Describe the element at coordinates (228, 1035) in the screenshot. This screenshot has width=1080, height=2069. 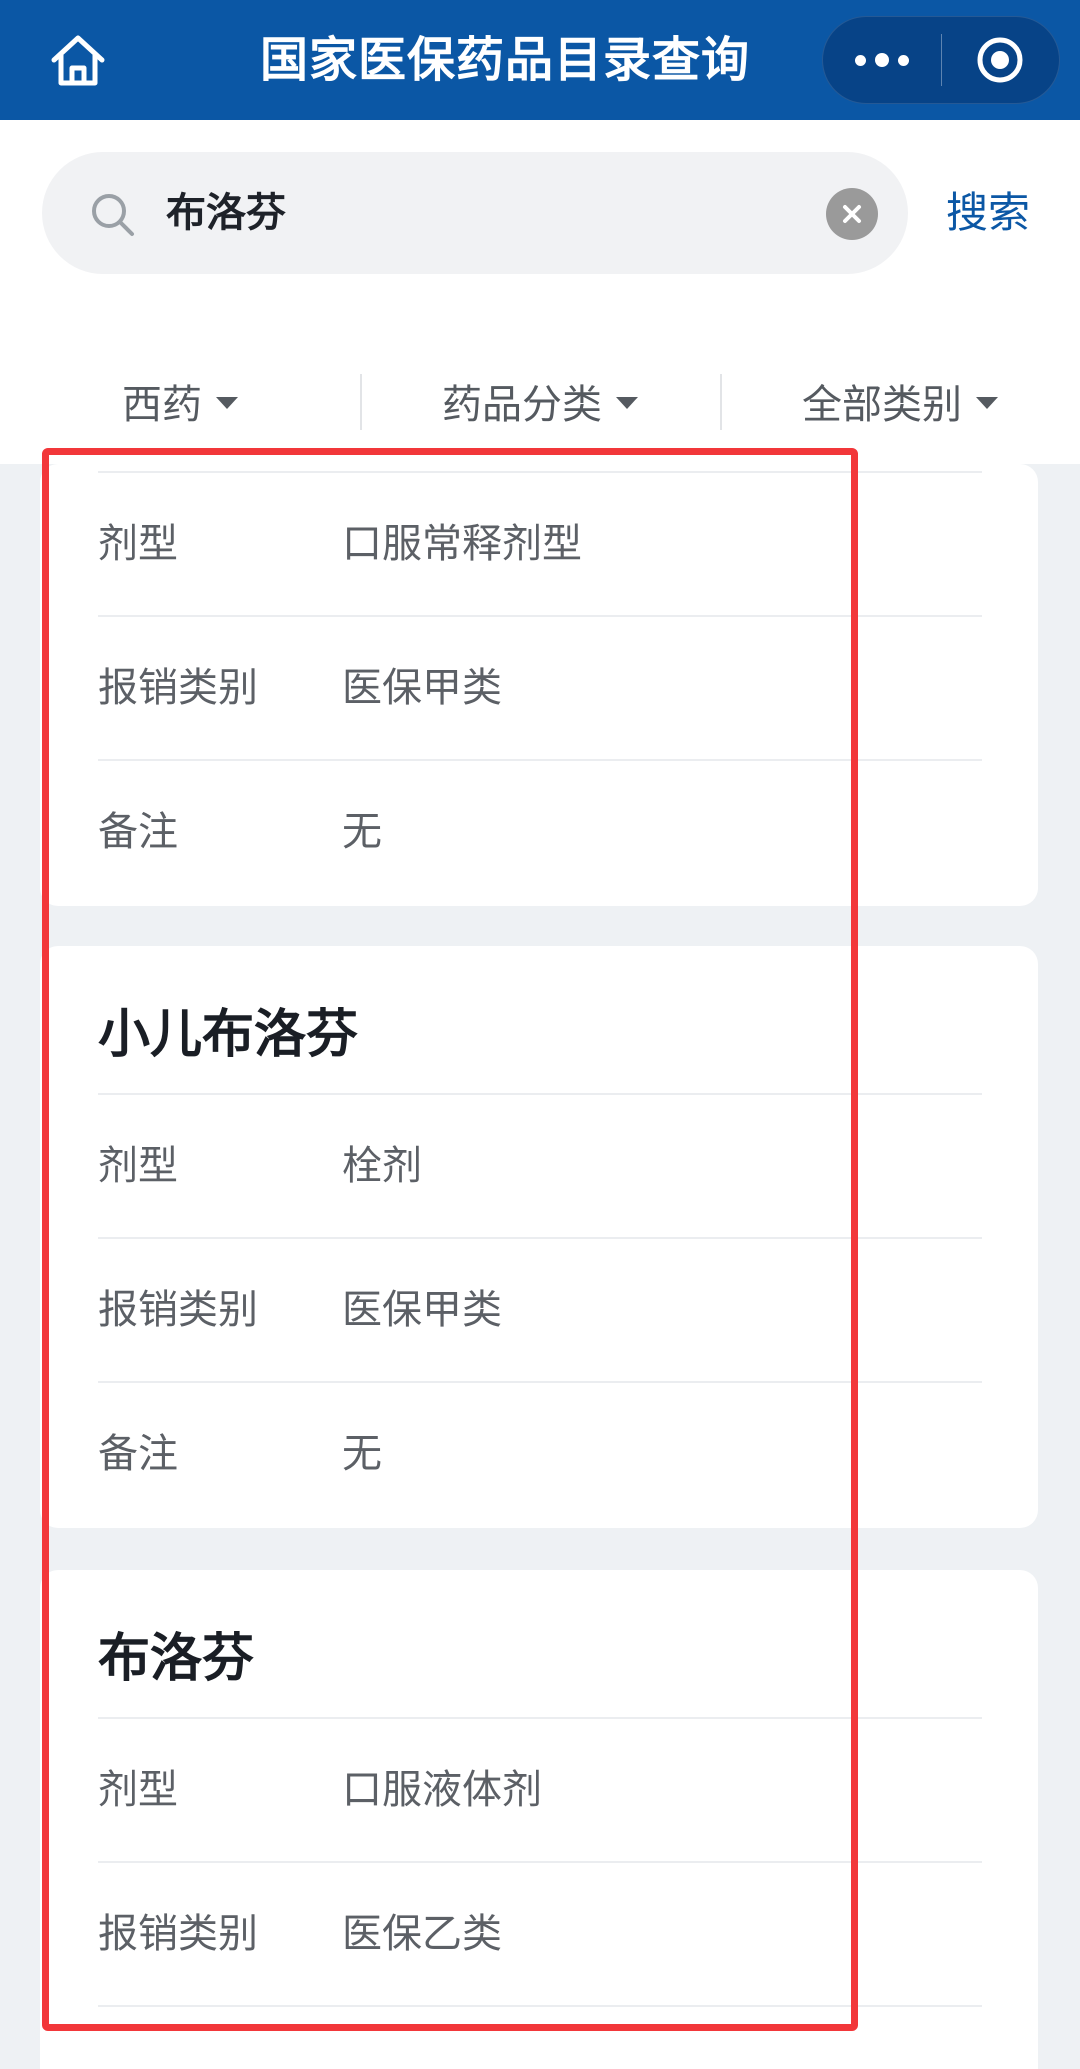
I see `drug-name: 小儿布洛芬` at that location.